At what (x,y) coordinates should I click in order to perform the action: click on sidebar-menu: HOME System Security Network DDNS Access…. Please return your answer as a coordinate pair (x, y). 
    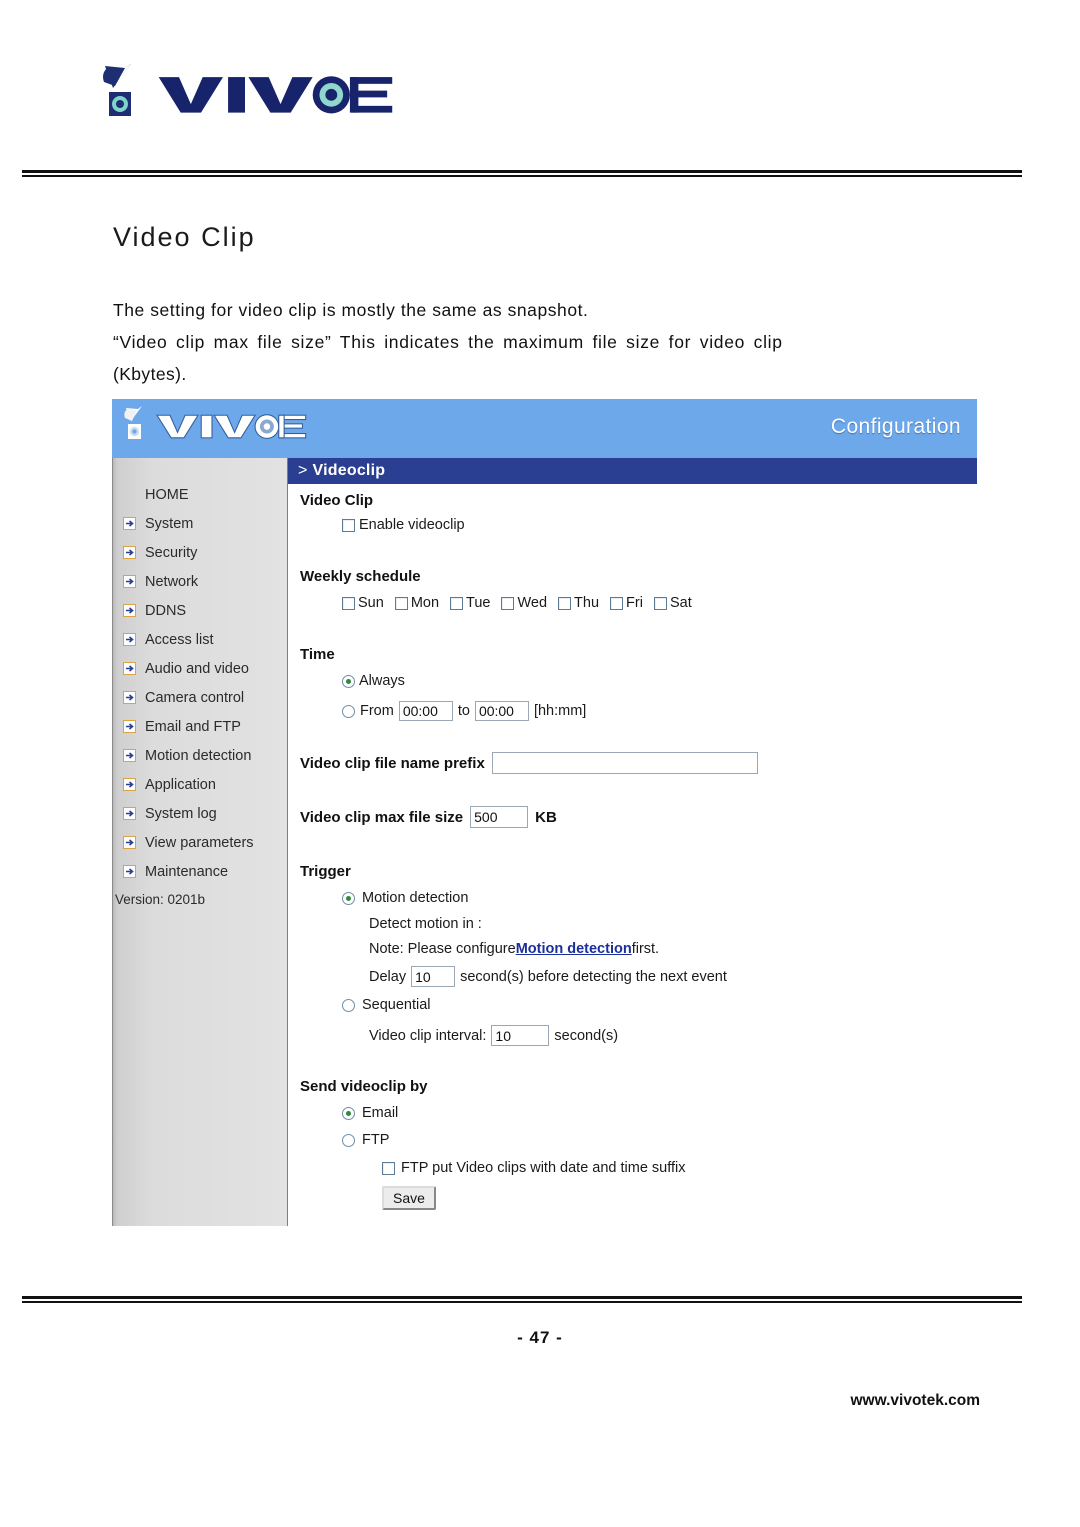
    Looking at the image, I should click on (200, 683).